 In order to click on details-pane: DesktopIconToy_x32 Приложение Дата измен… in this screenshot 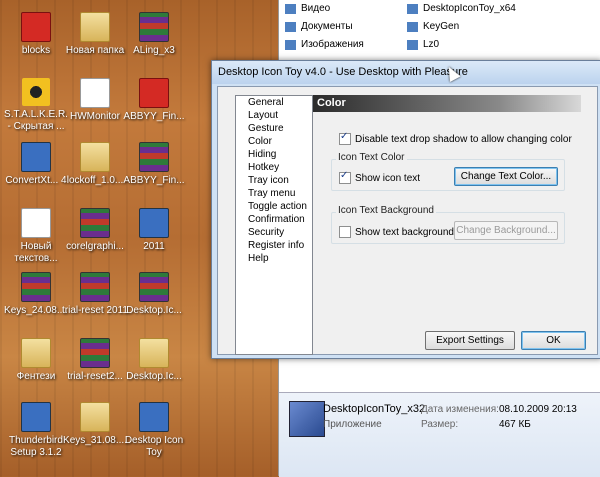, I will do `click(439, 434)`.